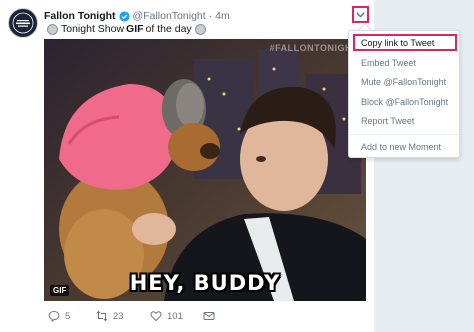 This screenshot has height=332, width=474. Describe the element at coordinates (102, 316) in the screenshot. I see `retweet-icon` at that location.